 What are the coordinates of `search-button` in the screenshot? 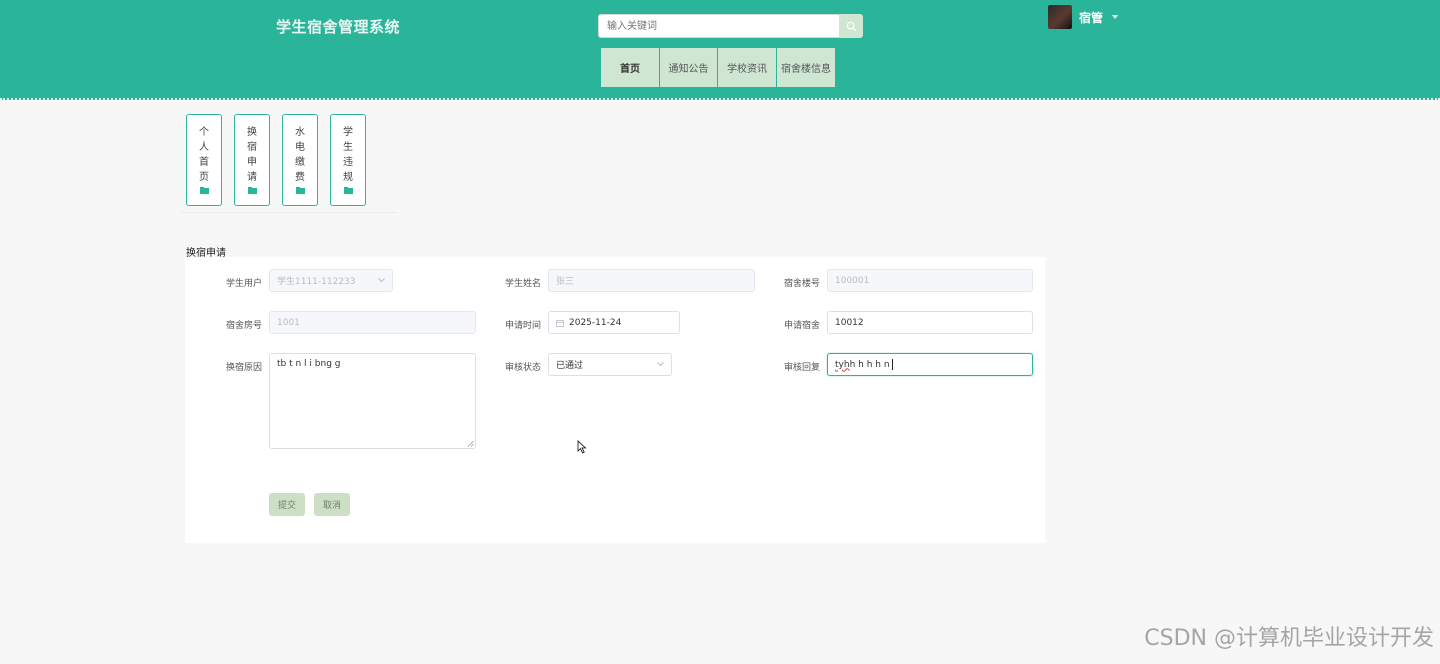 It's located at (851, 26).